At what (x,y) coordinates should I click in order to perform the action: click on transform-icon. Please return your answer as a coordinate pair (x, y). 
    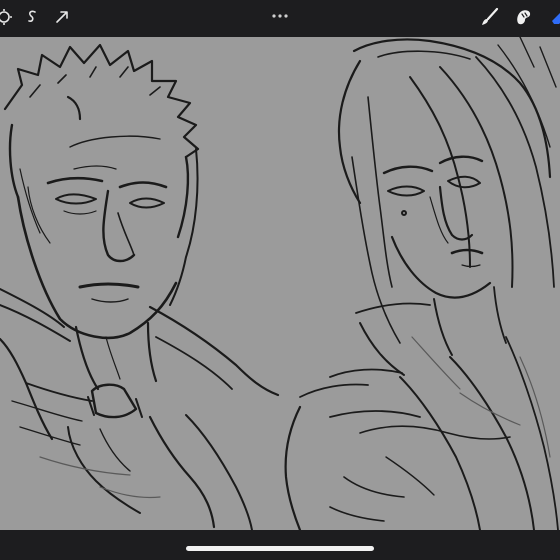
    Looking at the image, I should click on (62, 17).